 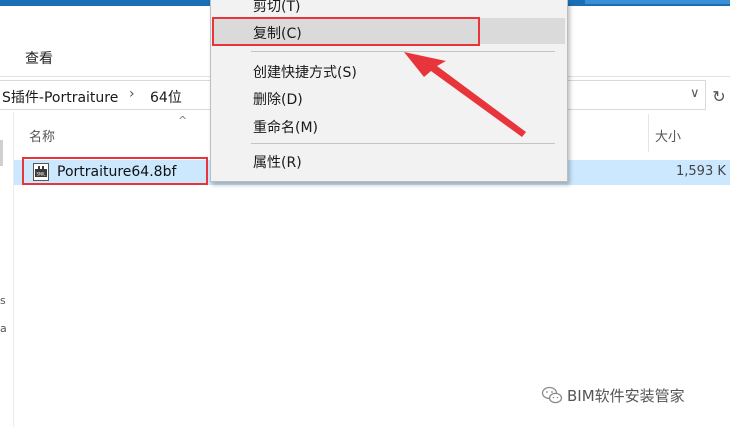 I want to click on annotation-box-file, so click(x=115, y=171).